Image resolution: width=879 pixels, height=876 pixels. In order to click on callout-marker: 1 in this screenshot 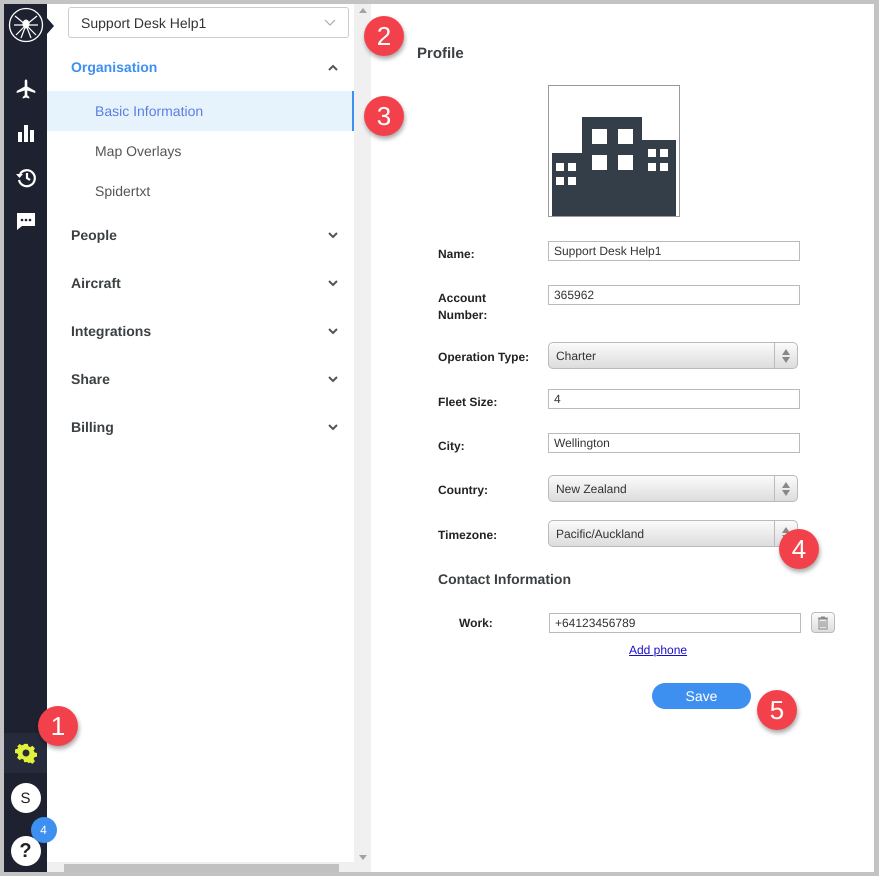, I will do `click(58, 726)`.